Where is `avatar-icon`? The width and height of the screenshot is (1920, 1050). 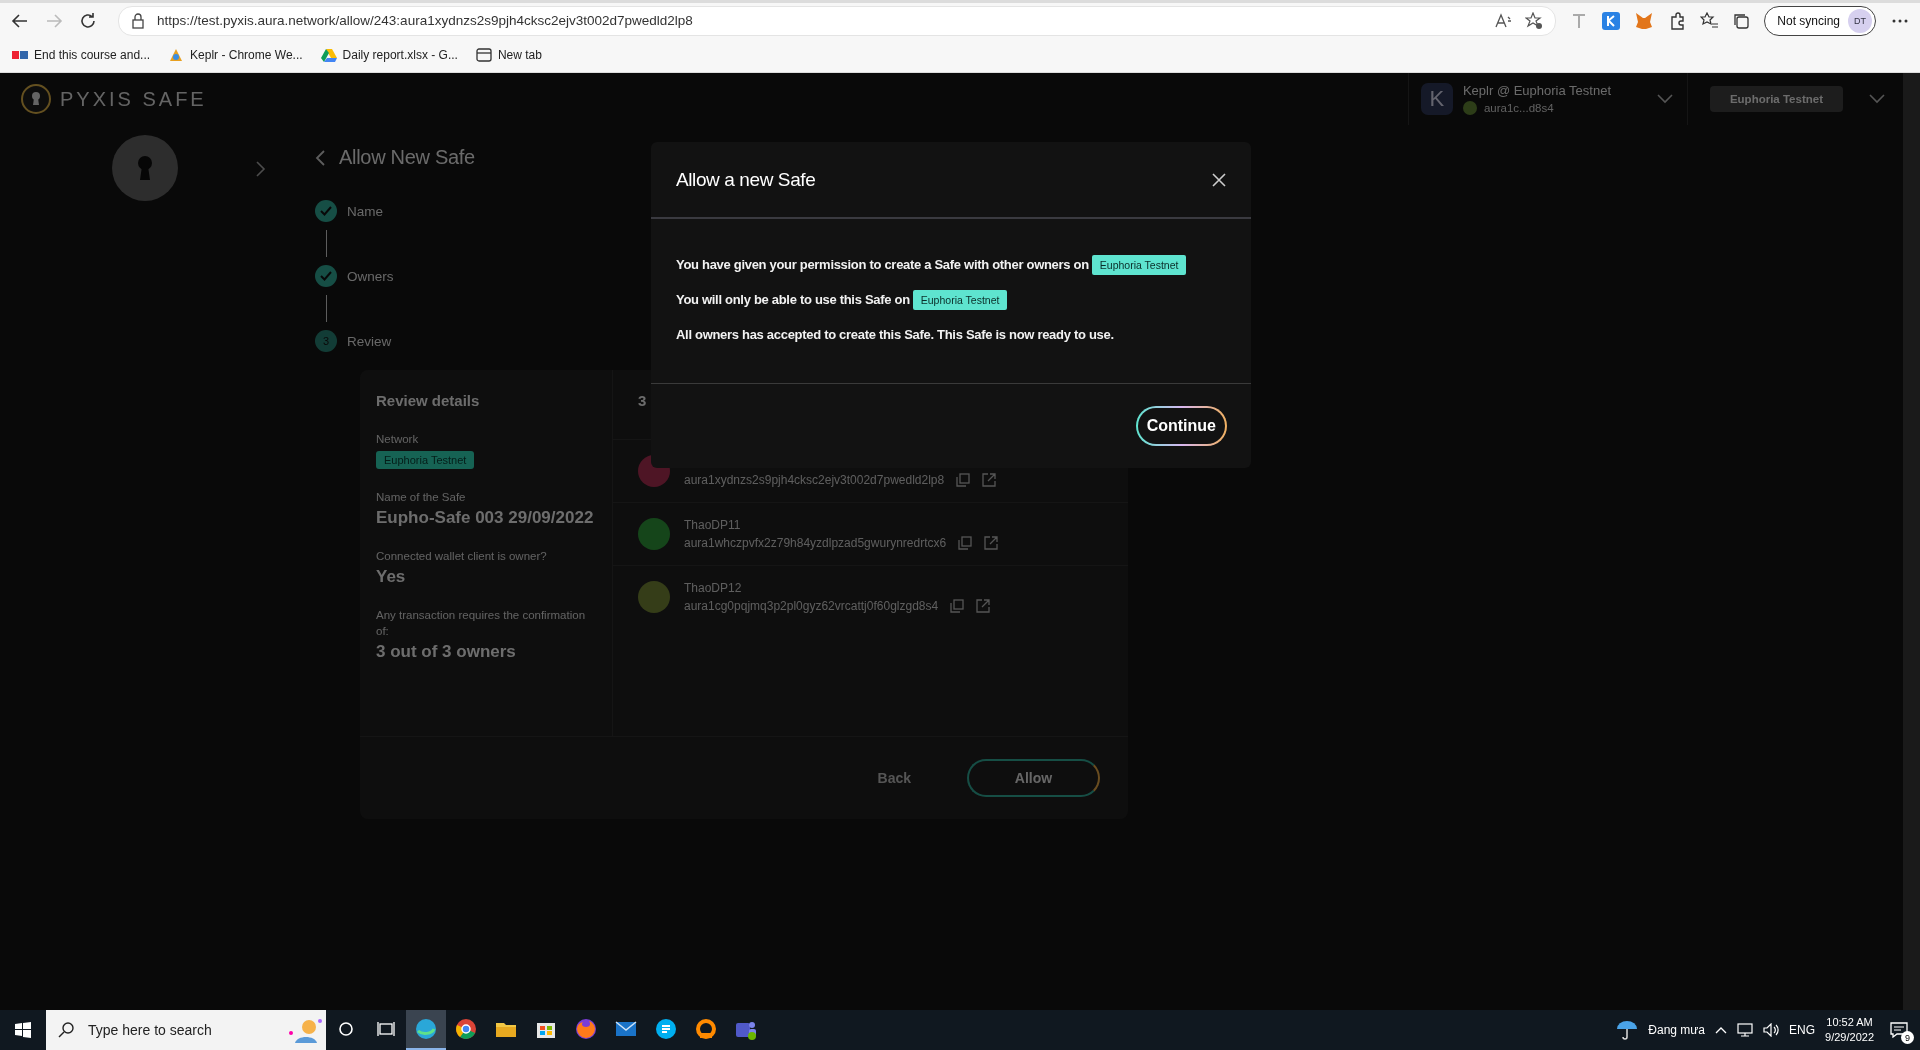
avatar-icon is located at coordinates (1469, 108).